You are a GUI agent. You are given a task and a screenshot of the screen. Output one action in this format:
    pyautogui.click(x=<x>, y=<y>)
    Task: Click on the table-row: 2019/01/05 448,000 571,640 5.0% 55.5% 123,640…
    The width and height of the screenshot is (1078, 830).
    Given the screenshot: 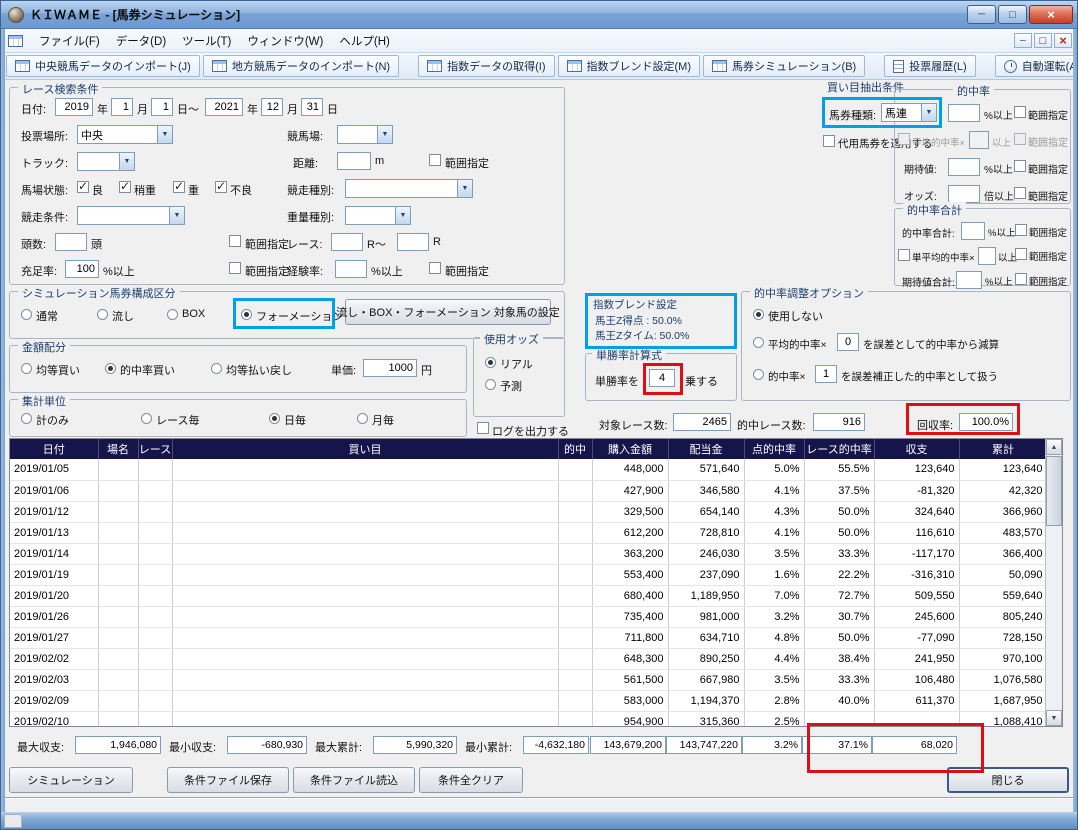 What is the action you would take?
    pyautogui.click(x=529, y=470)
    